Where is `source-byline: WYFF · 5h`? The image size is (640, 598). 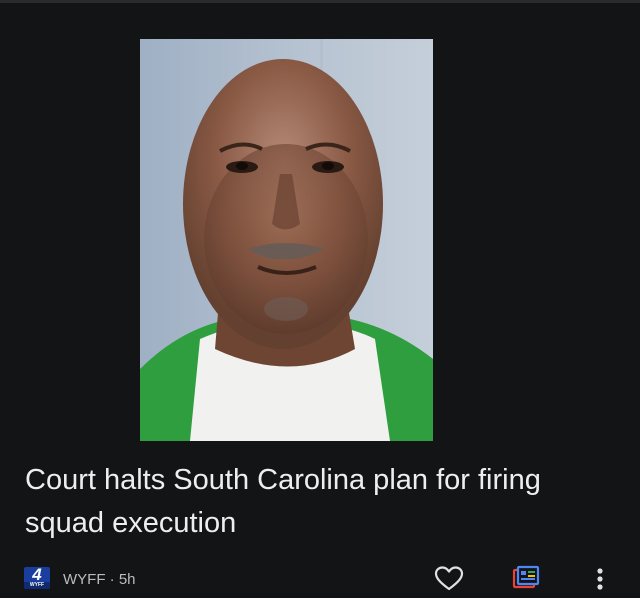
source-byline: WYFF · 5h is located at coordinates (99, 579).